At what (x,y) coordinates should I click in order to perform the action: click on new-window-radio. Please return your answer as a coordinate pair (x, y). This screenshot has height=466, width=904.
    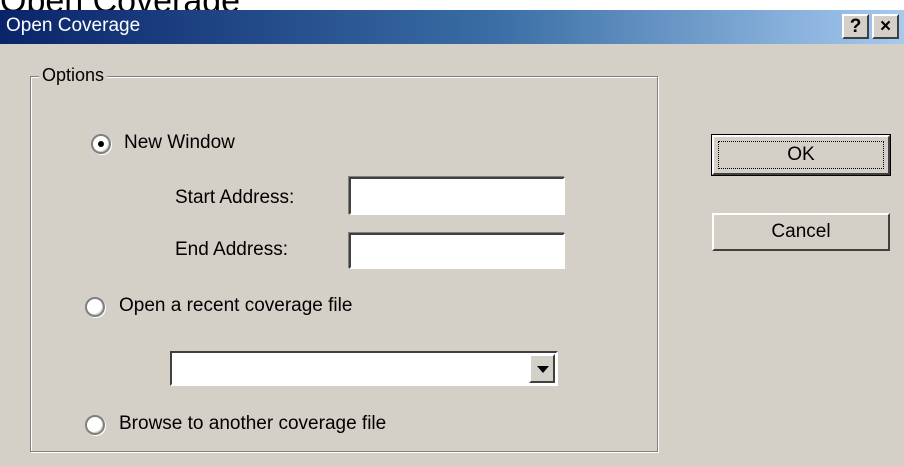
    Looking at the image, I should click on (101, 144).